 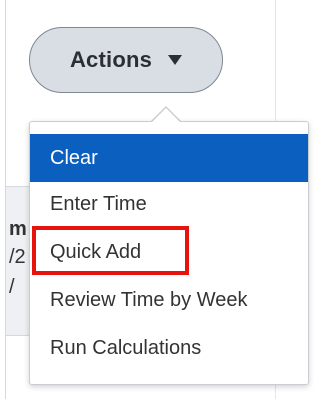 I want to click on actions-button: Actions, so click(x=126, y=60).